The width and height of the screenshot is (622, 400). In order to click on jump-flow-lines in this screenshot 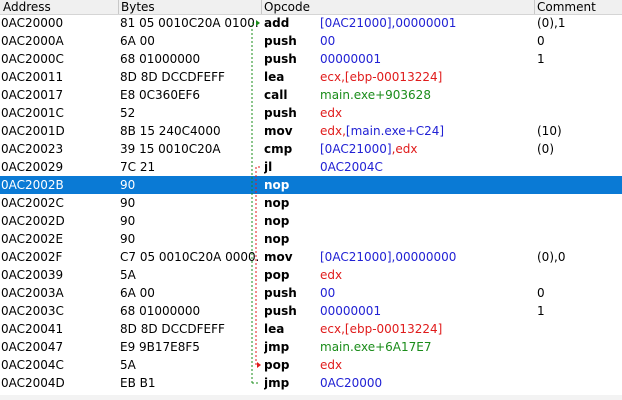, I will do `click(256, 202)`.